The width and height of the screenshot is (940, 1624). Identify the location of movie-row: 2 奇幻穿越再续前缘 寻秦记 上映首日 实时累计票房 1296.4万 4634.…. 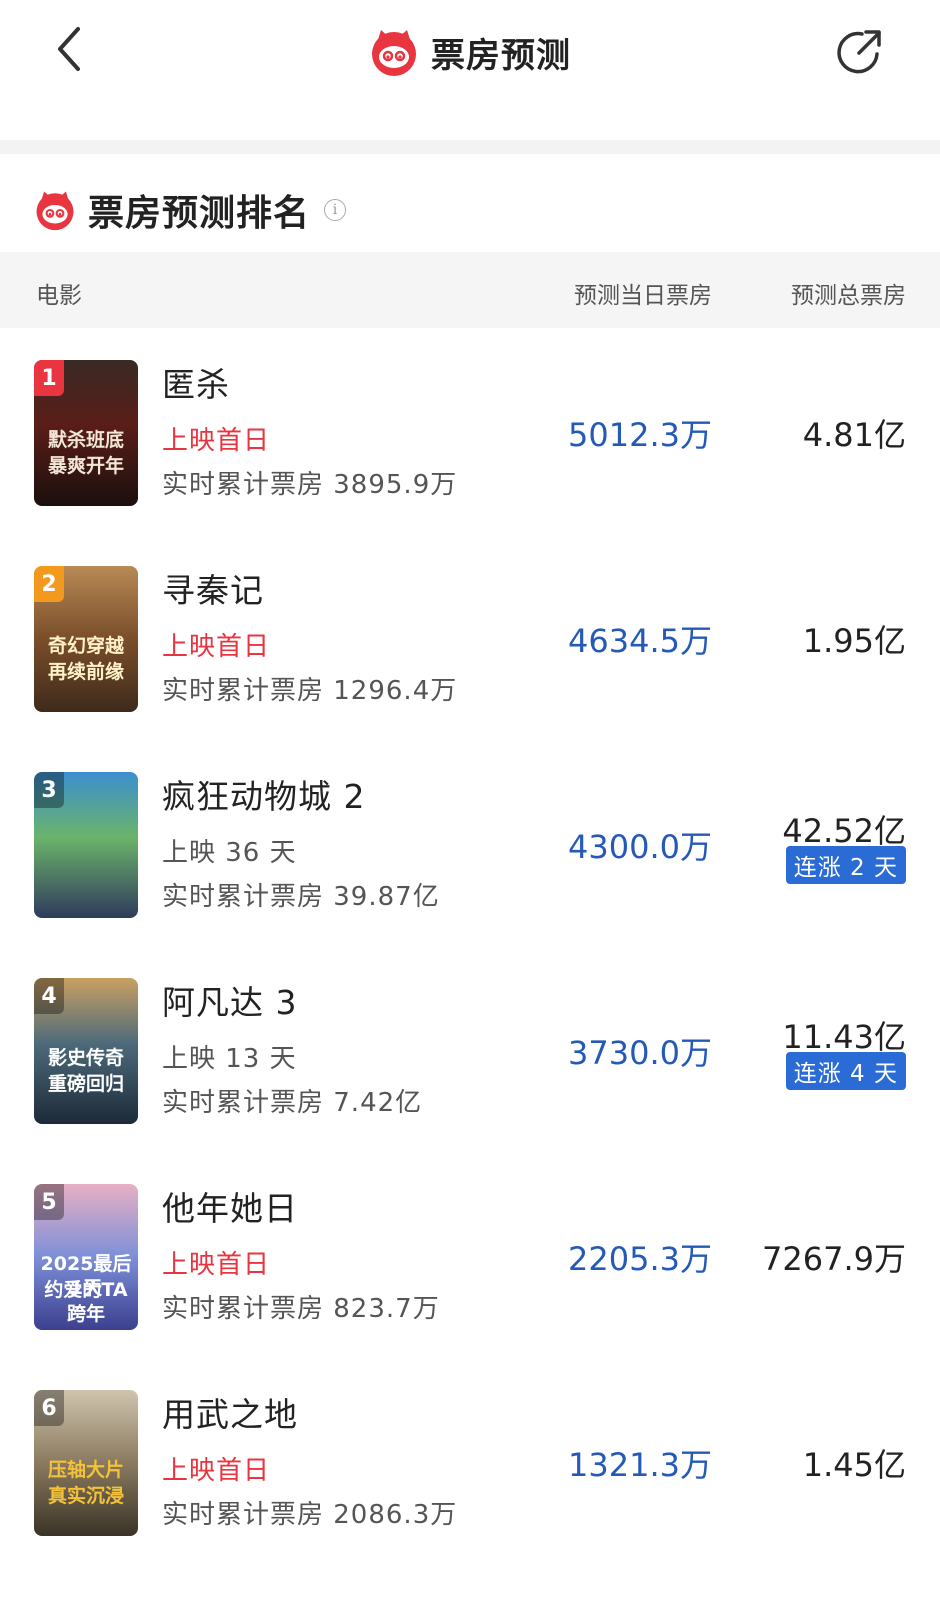
(470, 639).